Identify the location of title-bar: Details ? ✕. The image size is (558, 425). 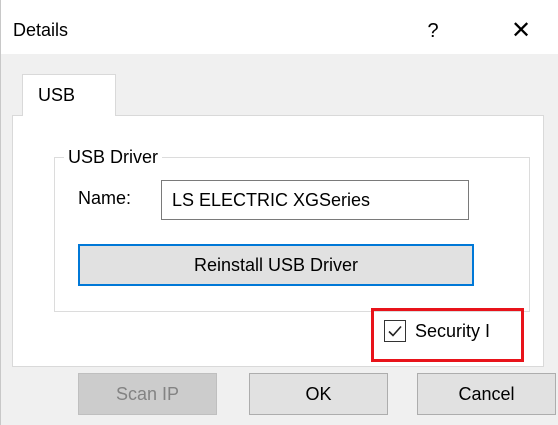
(279, 27).